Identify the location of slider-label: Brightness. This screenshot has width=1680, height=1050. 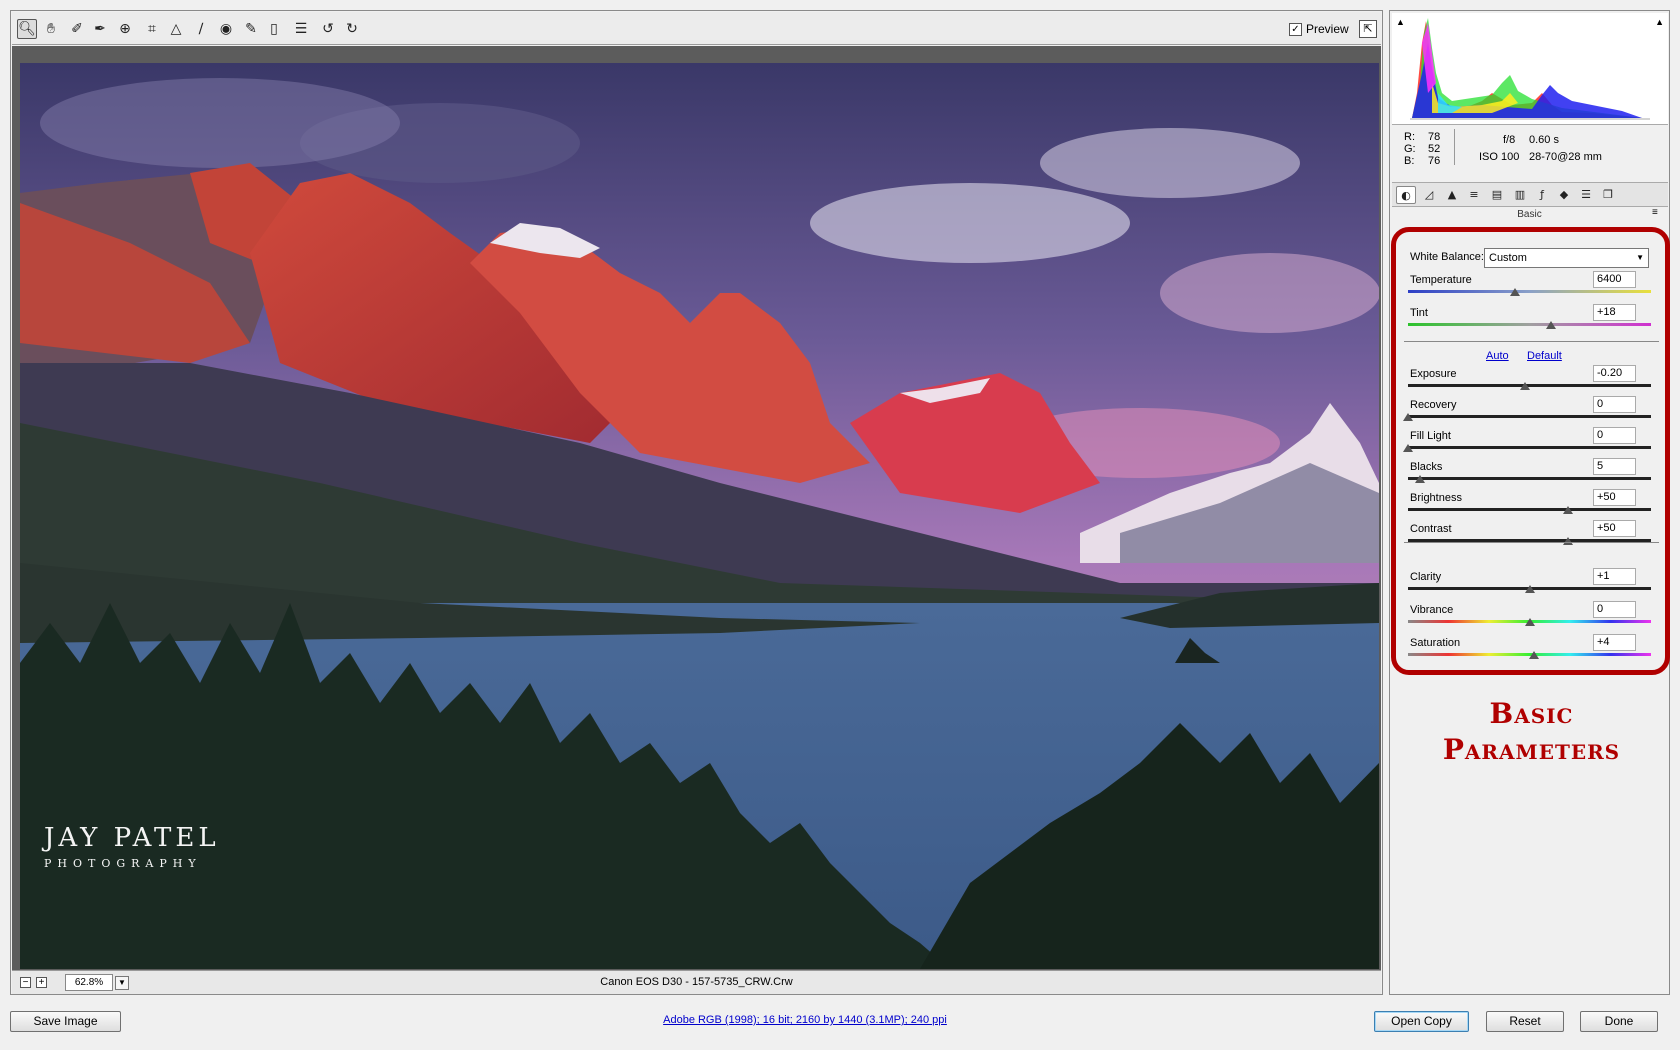
(1436, 498).